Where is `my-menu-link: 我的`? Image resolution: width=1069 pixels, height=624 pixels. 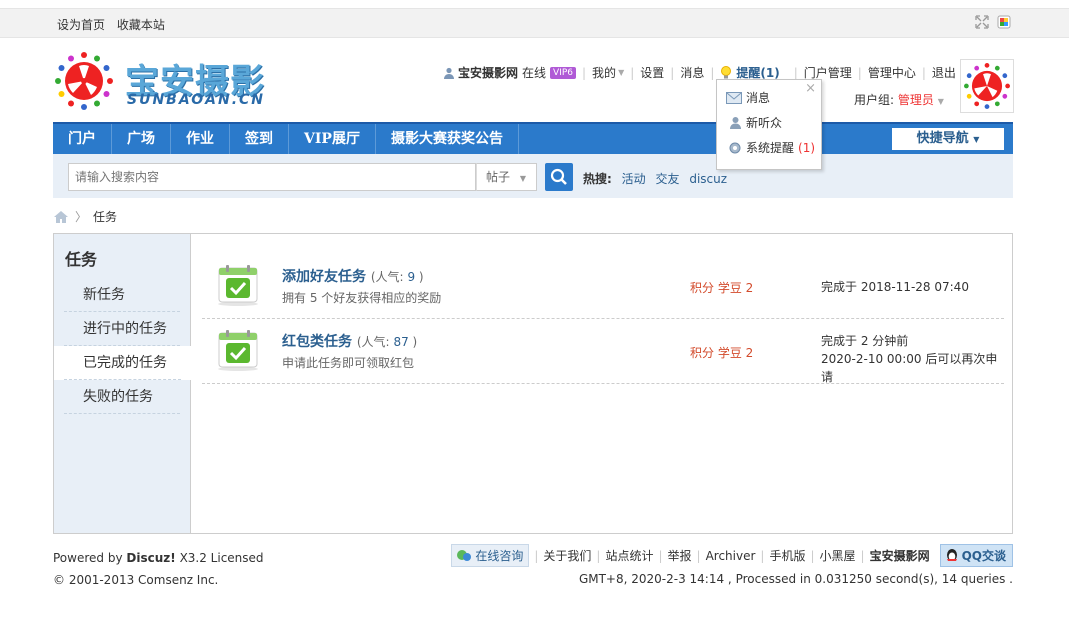 my-menu-link: 我的 is located at coordinates (604, 72).